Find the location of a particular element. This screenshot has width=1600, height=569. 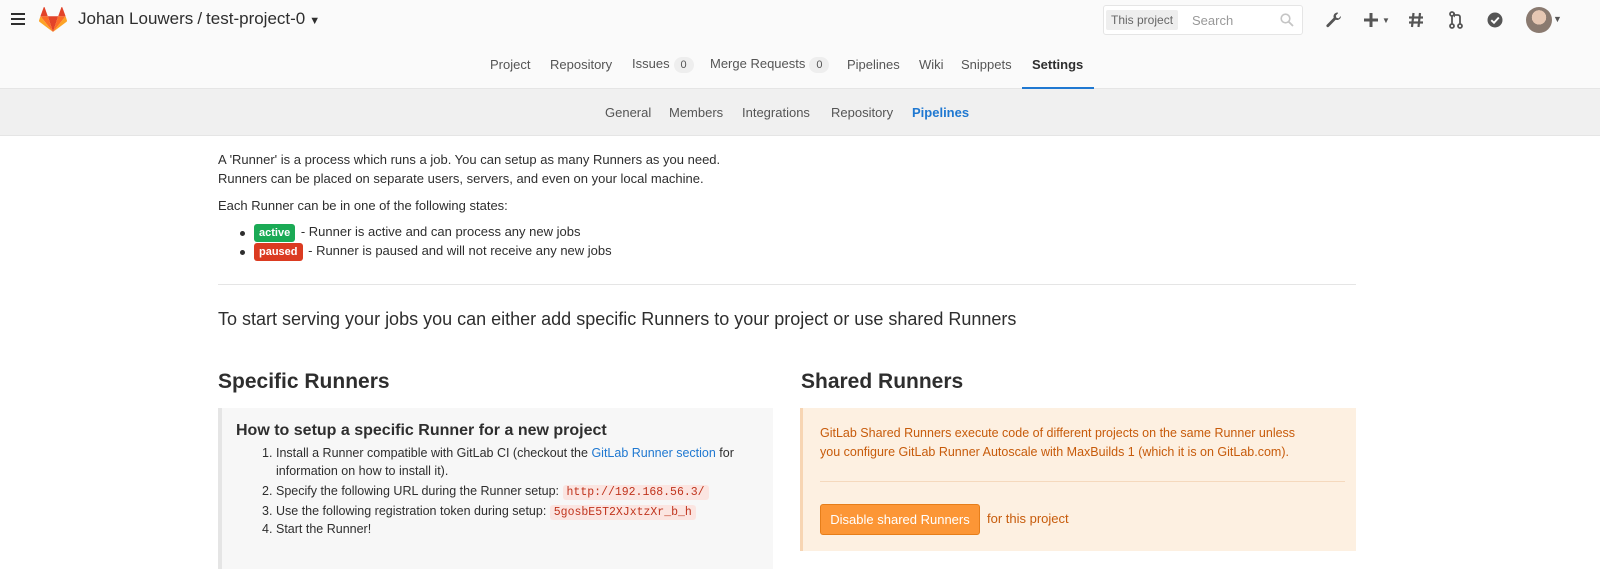

paused-state-badge: paused is located at coordinates (278, 252).